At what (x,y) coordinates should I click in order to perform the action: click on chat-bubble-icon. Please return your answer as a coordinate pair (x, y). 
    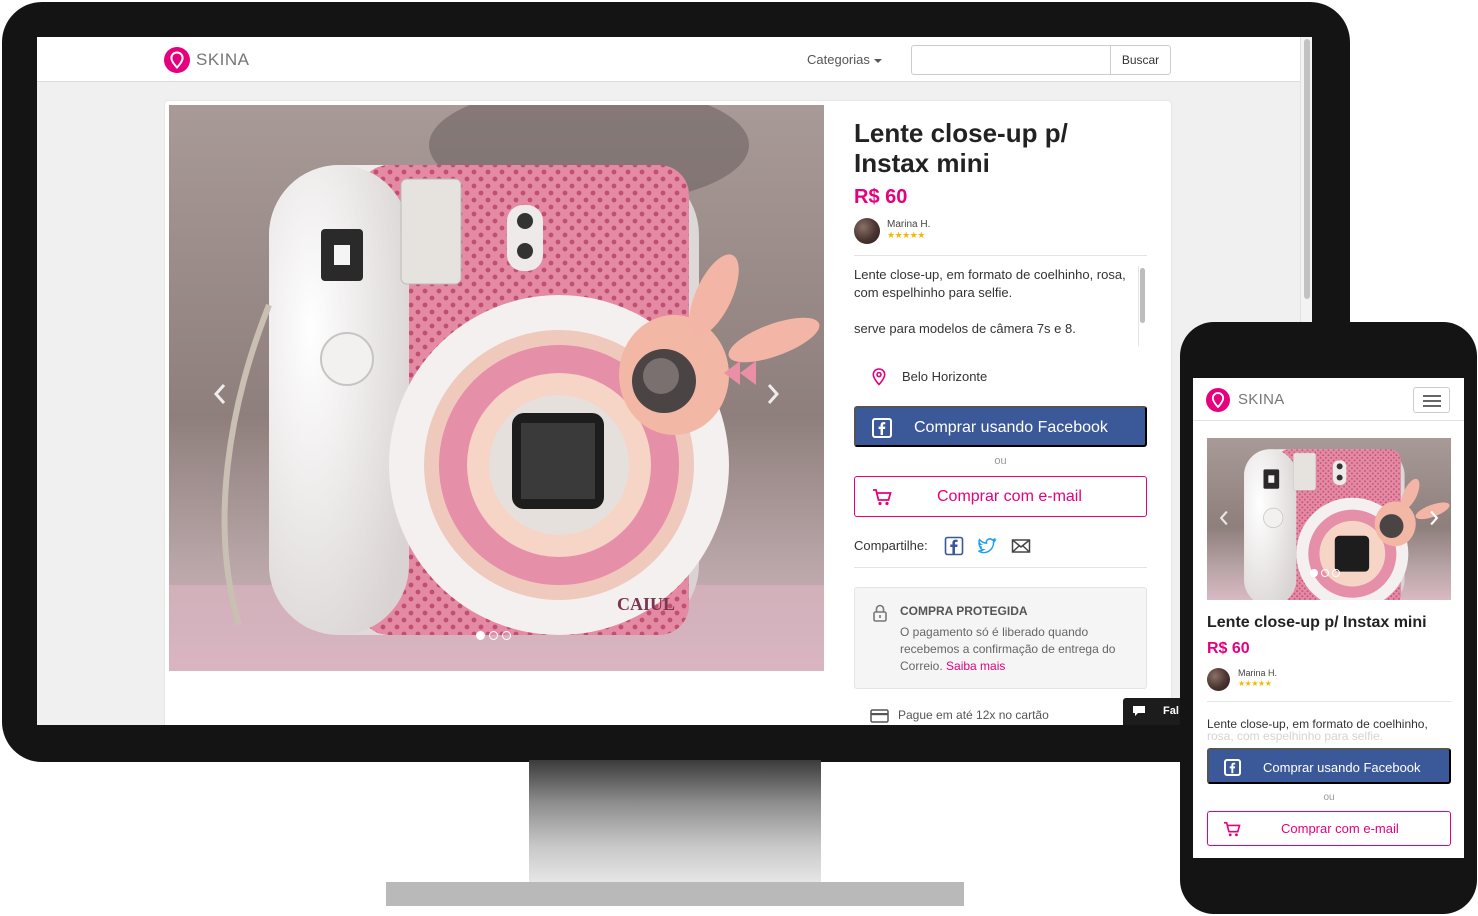
    Looking at the image, I should click on (1139, 711).